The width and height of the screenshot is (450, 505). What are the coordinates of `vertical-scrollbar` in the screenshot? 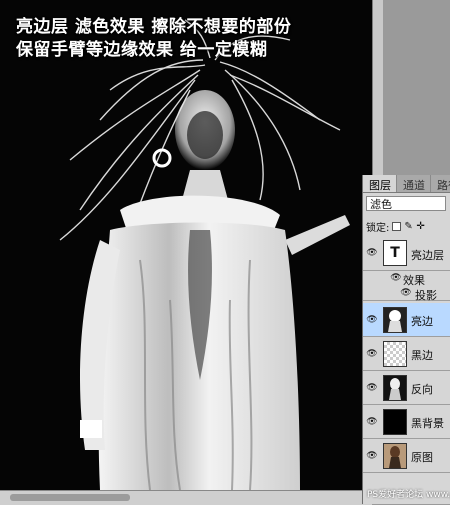 It's located at (377, 87).